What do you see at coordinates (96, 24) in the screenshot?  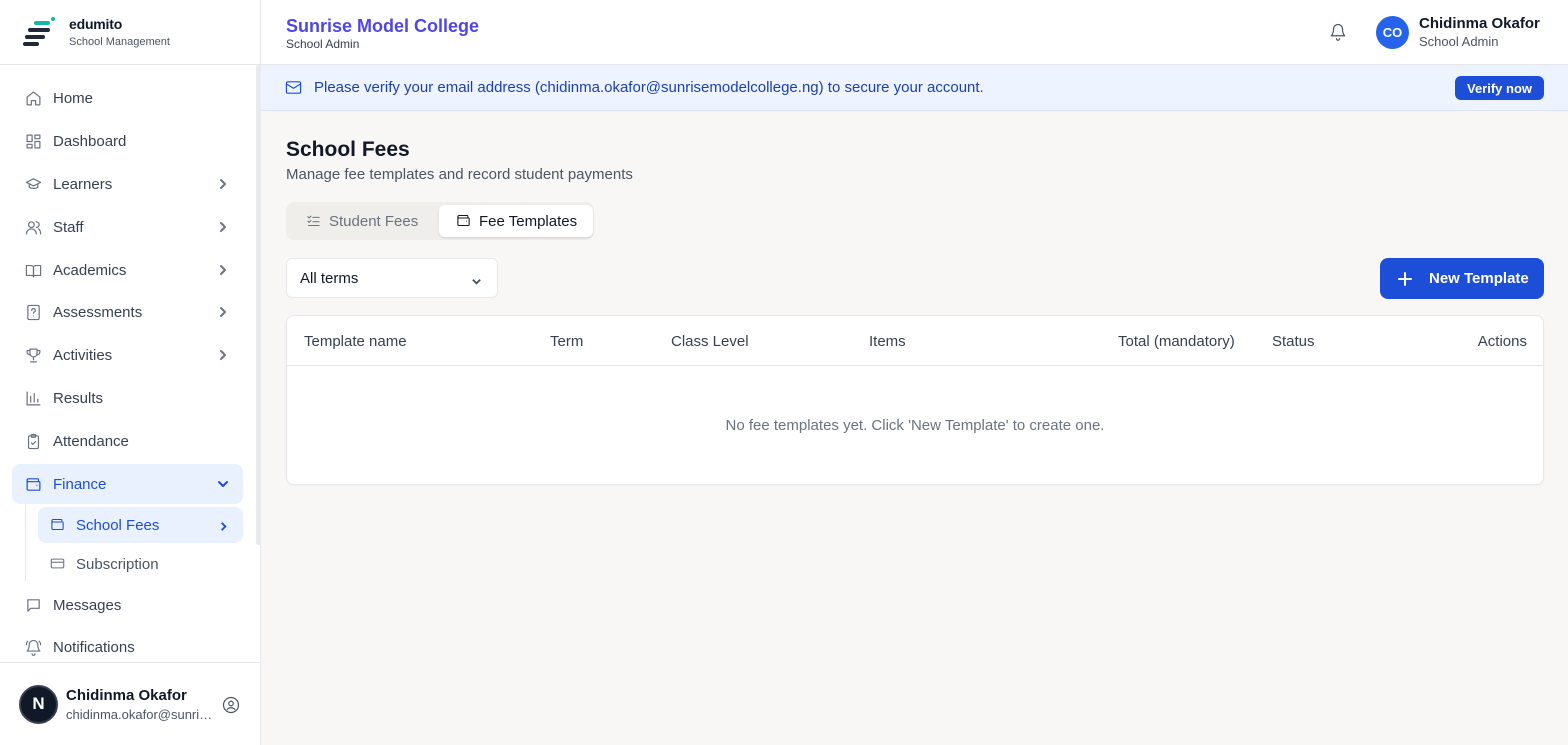 I see `brand-name: edumito` at bounding box center [96, 24].